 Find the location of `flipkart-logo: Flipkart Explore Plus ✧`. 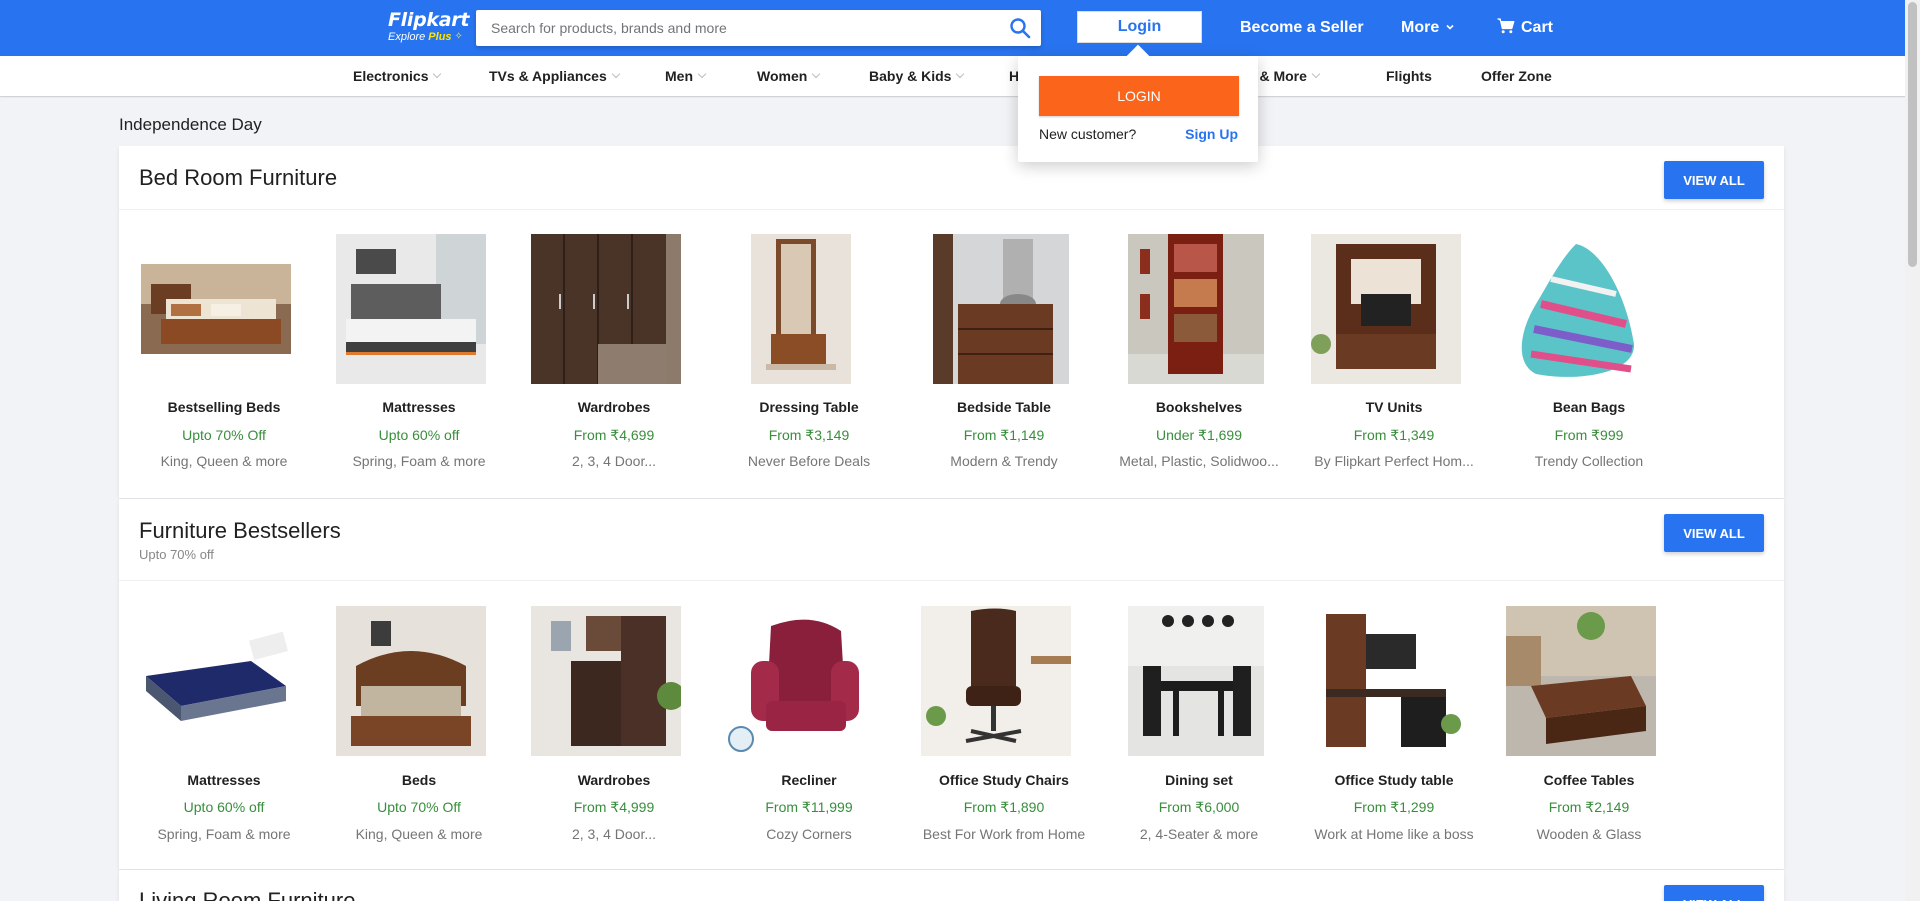

flipkart-logo: Flipkart Explore Plus ✧ is located at coordinates (429, 27).